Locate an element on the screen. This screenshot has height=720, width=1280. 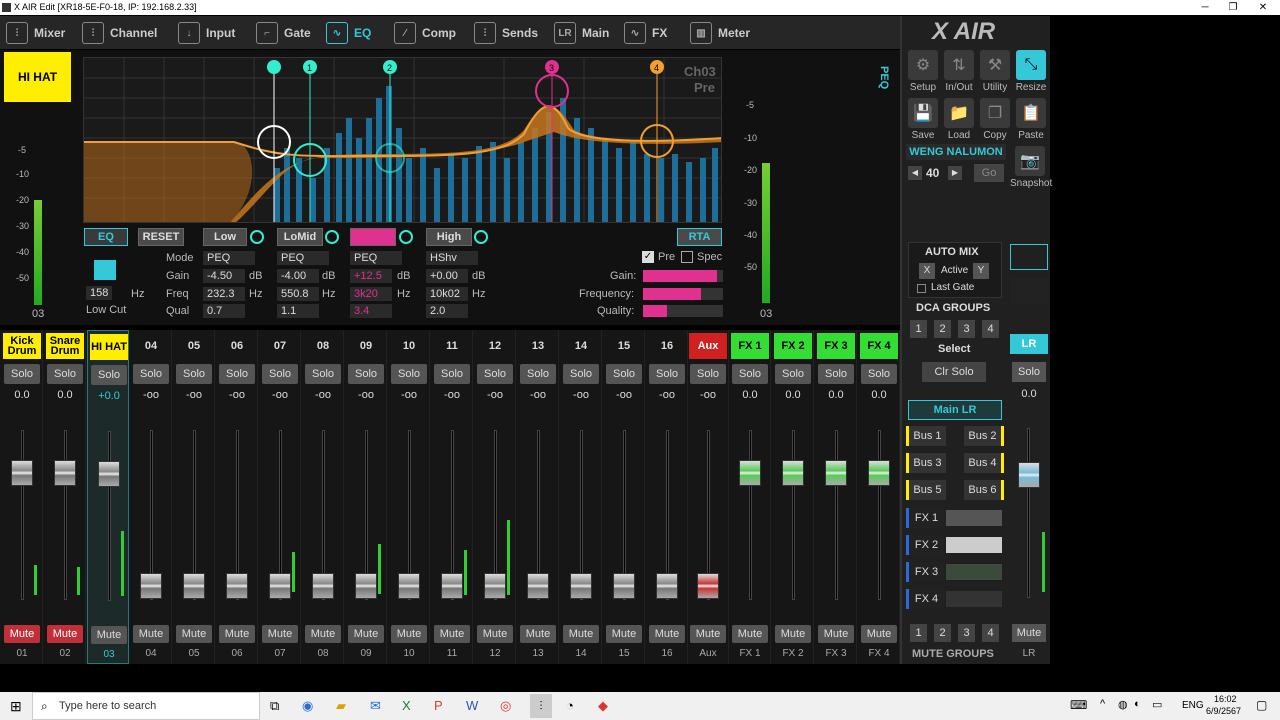
channel-name: Snare Drum is located at coordinates (65, 346).